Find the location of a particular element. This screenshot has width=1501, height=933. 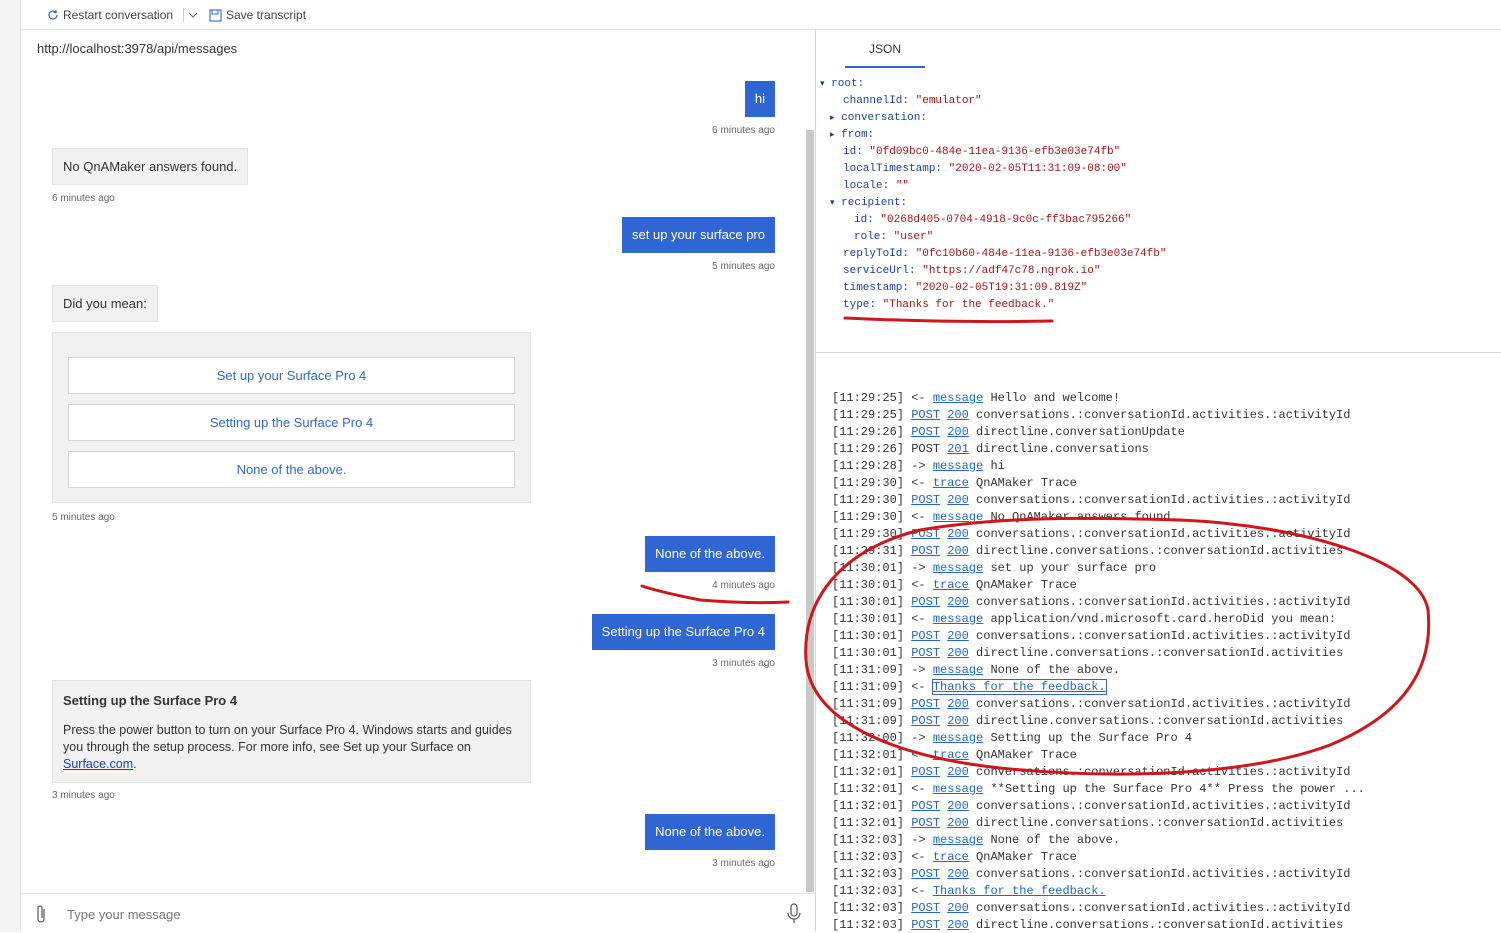

chat-scrollbar is located at coordinates (810, 511).